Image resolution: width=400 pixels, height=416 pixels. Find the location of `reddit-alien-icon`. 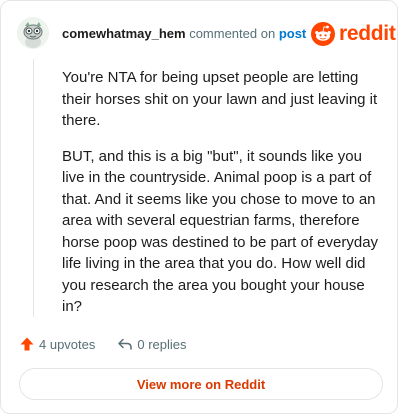

reddit-alien-icon is located at coordinates (323, 34).